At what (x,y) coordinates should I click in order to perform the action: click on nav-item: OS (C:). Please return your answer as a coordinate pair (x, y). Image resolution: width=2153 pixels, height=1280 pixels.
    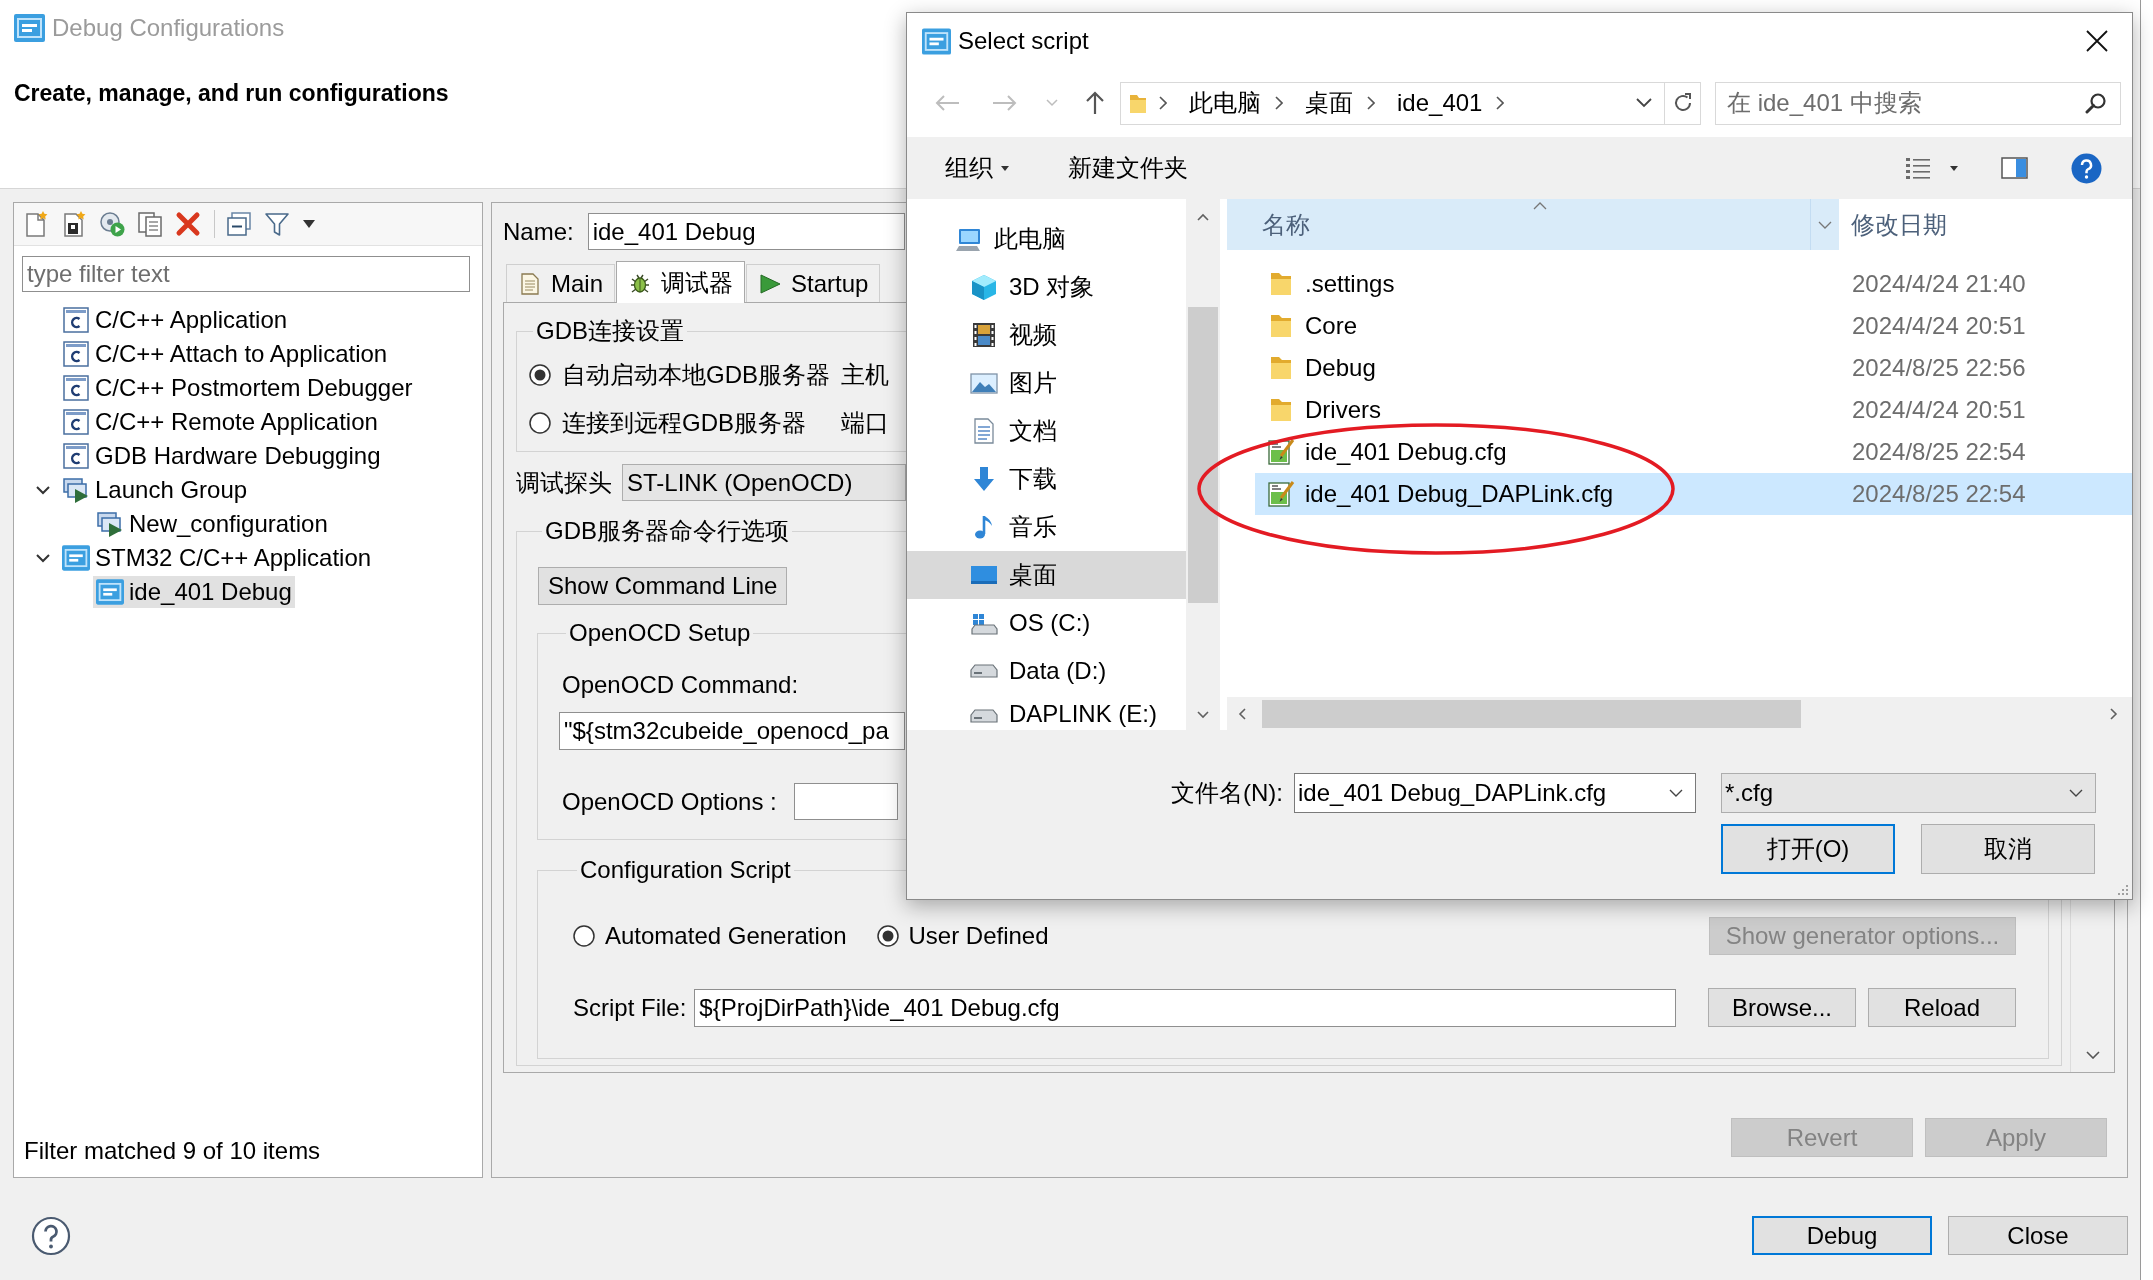
    Looking at the image, I should click on (1046, 623).